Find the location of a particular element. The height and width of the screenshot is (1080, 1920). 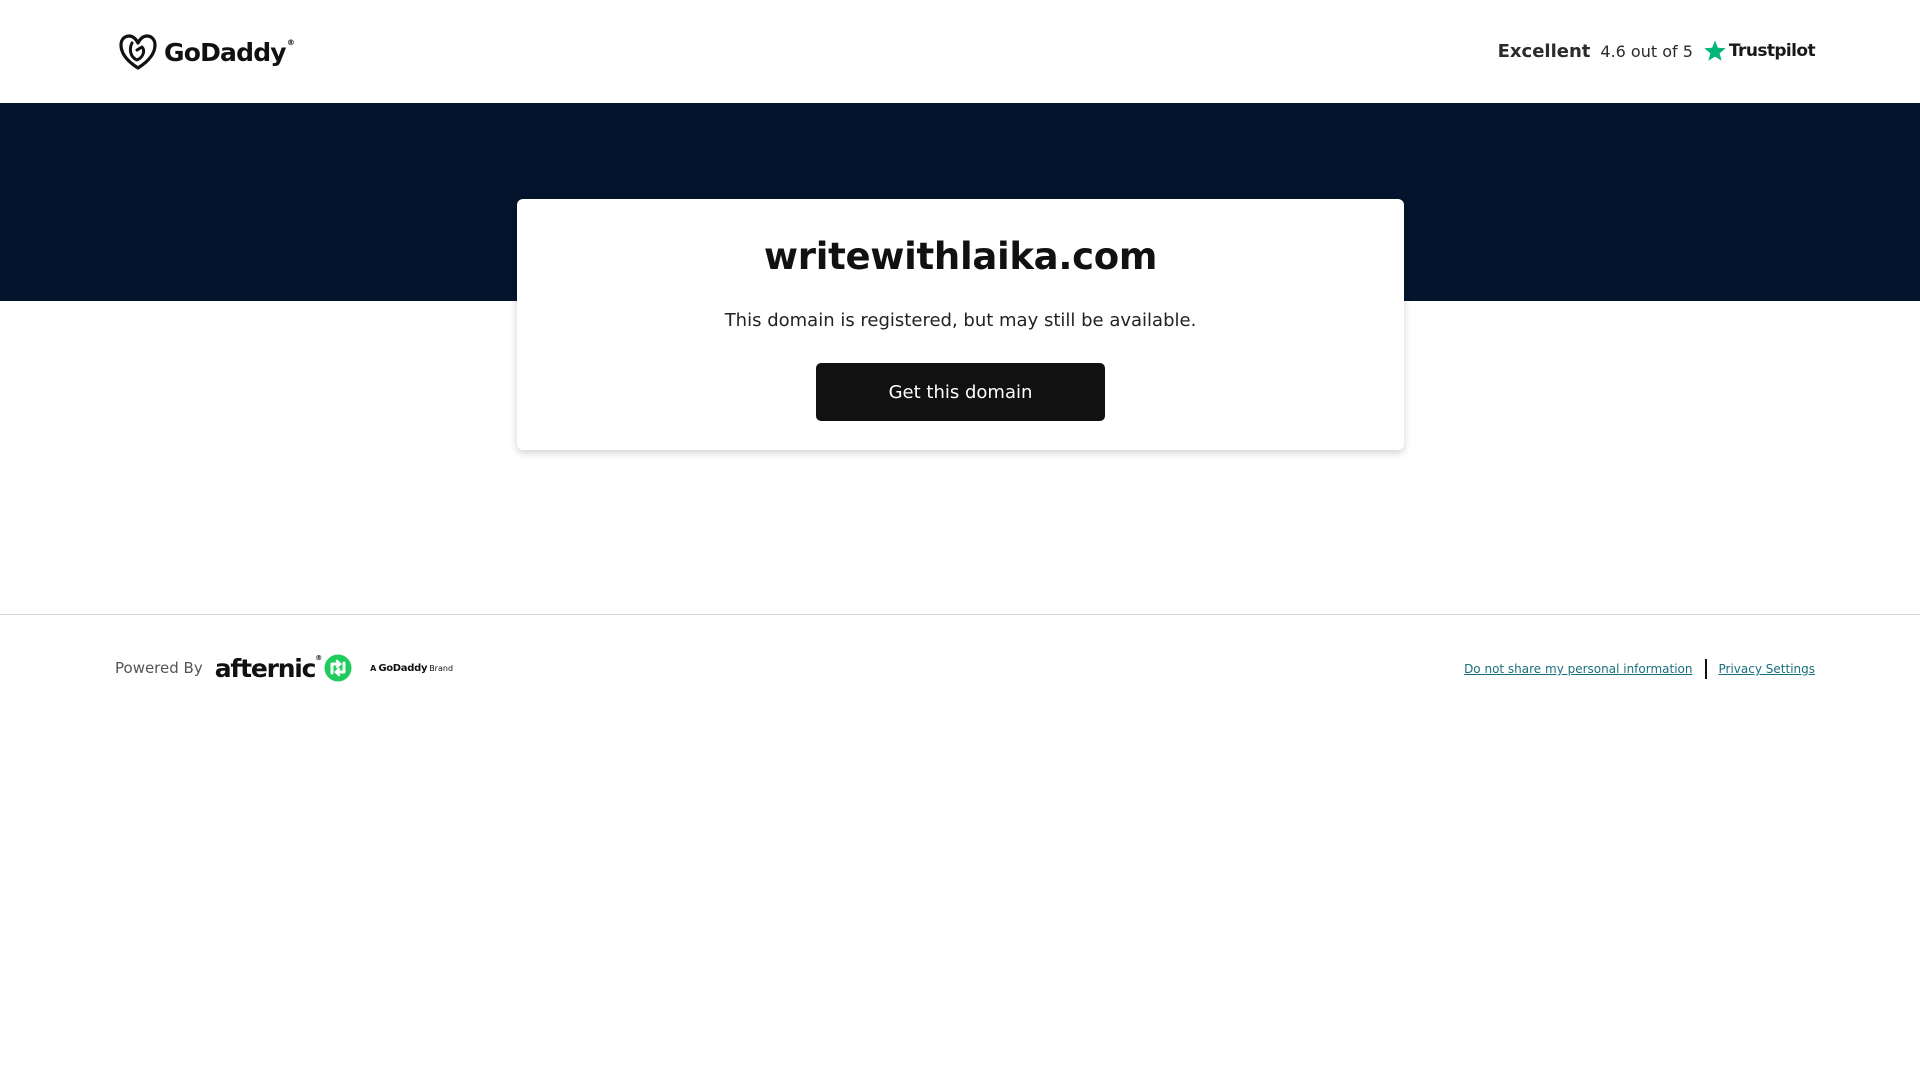

powered-by: Powered By afternic® A GoDaddy Brand is located at coordinates (284, 668).